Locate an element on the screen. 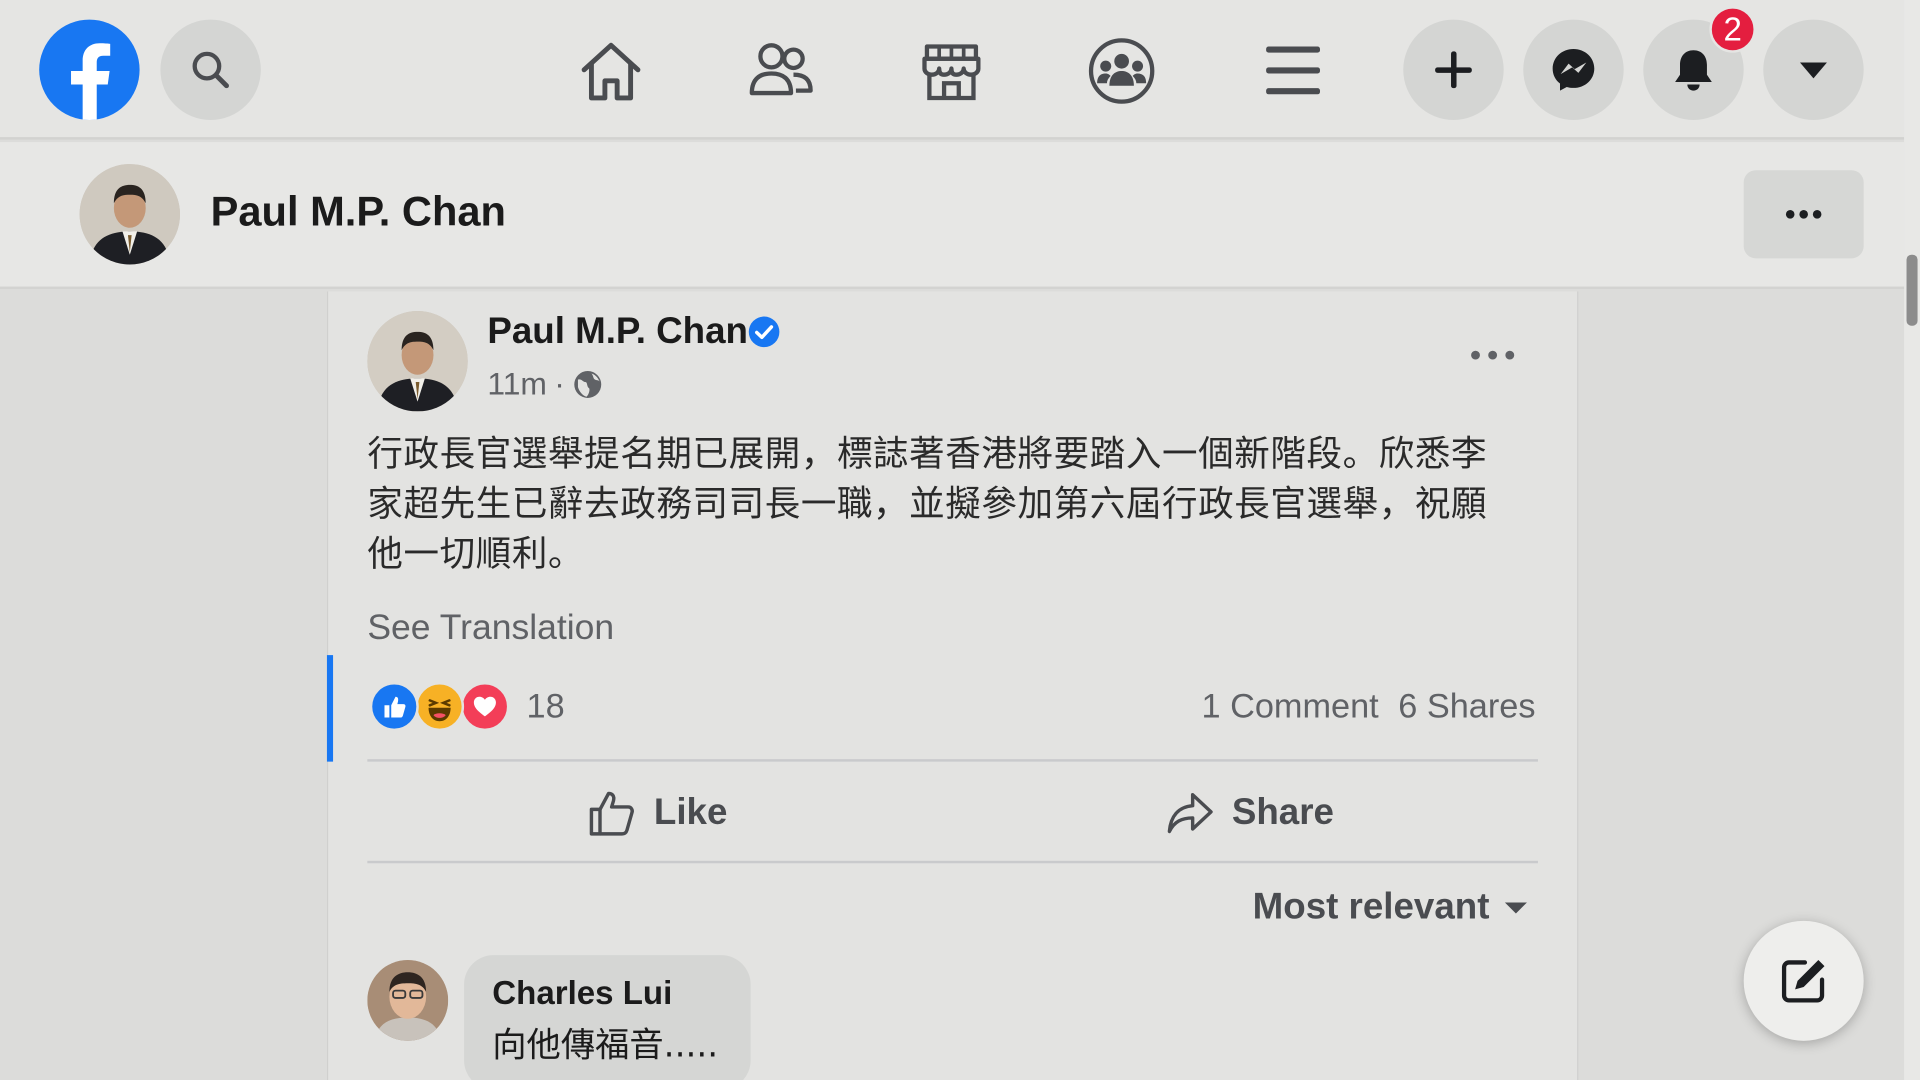  plus-icon is located at coordinates (1453, 70).